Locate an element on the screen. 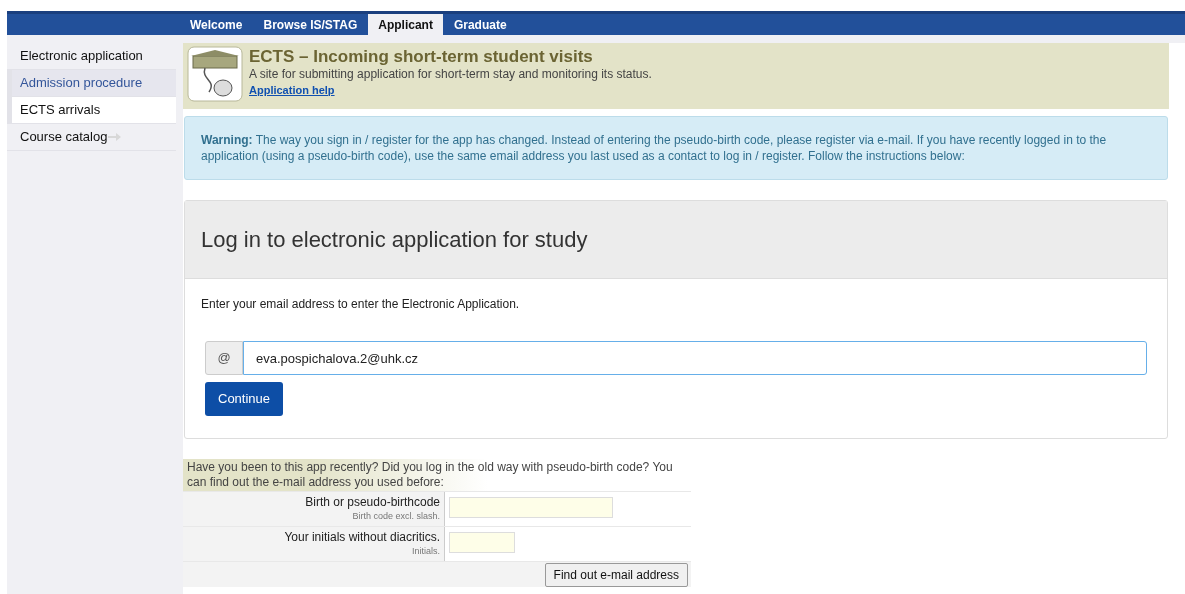  instruction-text: Enter your email address to enter the Electronic Application. is located at coordinates (361, 304).